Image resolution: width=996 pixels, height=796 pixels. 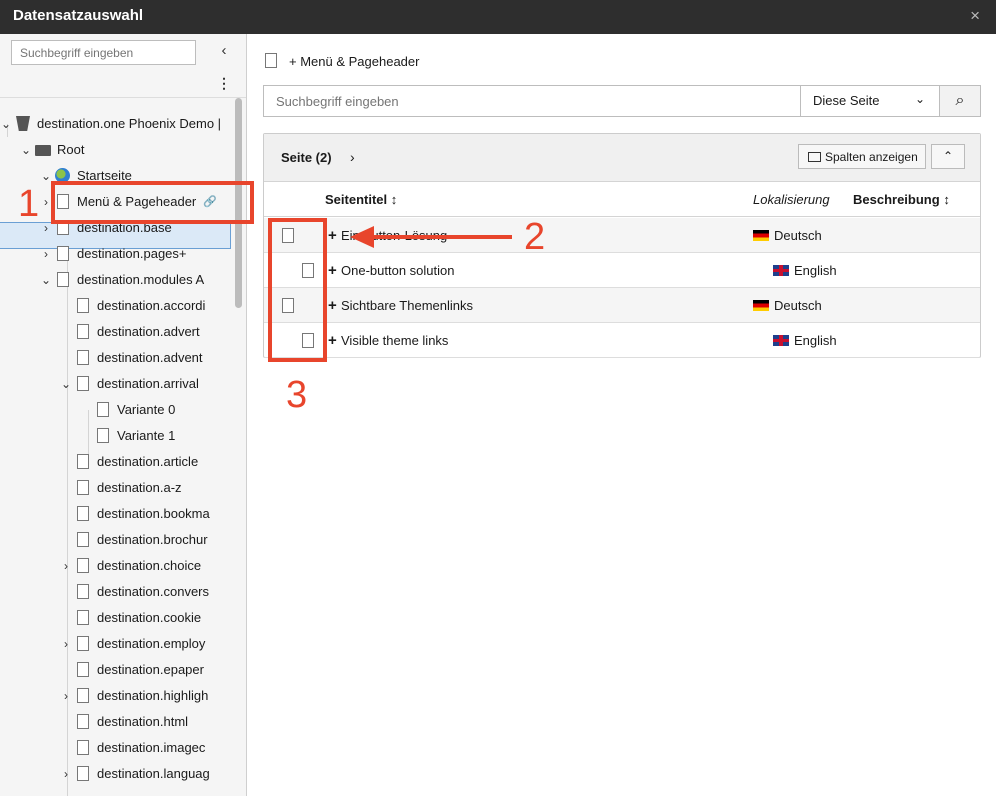 What do you see at coordinates (116, 410) in the screenshot?
I see `tree-node: Variante 0` at bounding box center [116, 410].